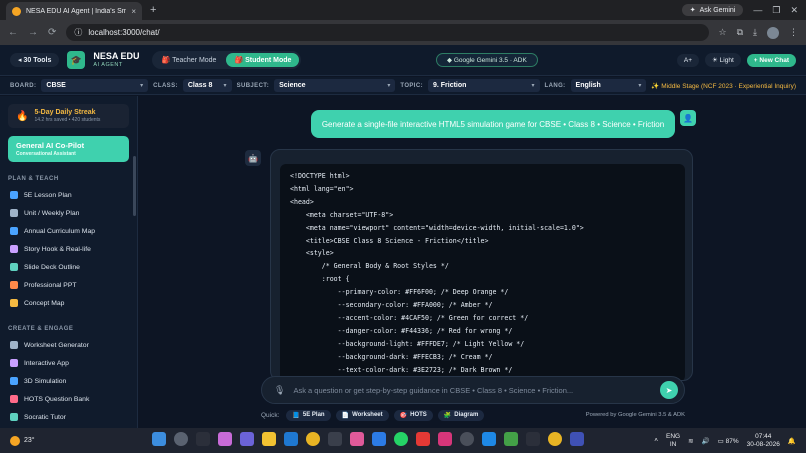  Describe the element at coordinates (776, 10) in the screenshot. I see `restore-icon: ❐` at that location.